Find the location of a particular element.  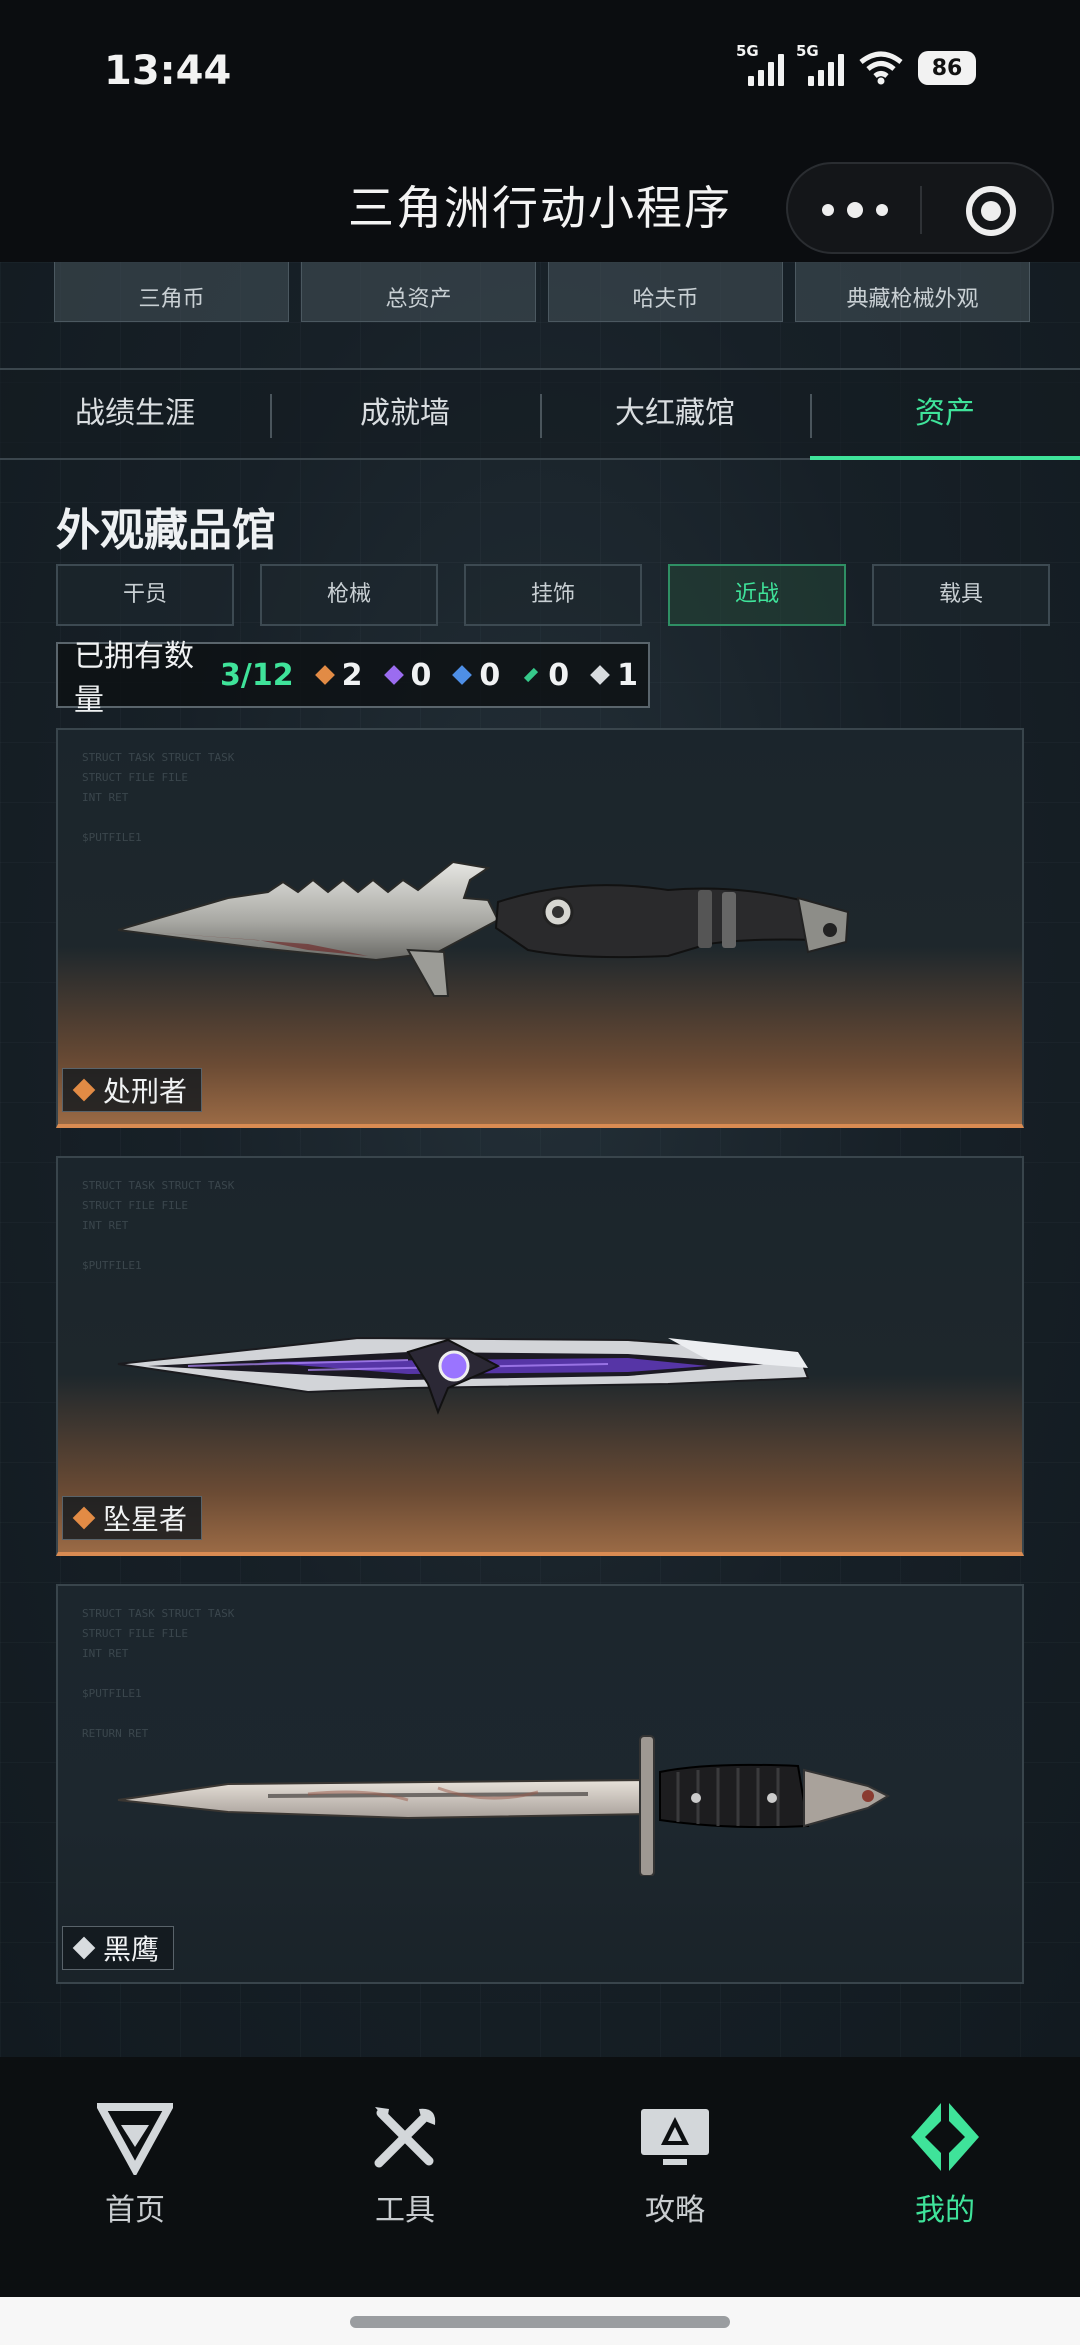

stat-card: 哈夫币 is located at coordinates (665, 292).